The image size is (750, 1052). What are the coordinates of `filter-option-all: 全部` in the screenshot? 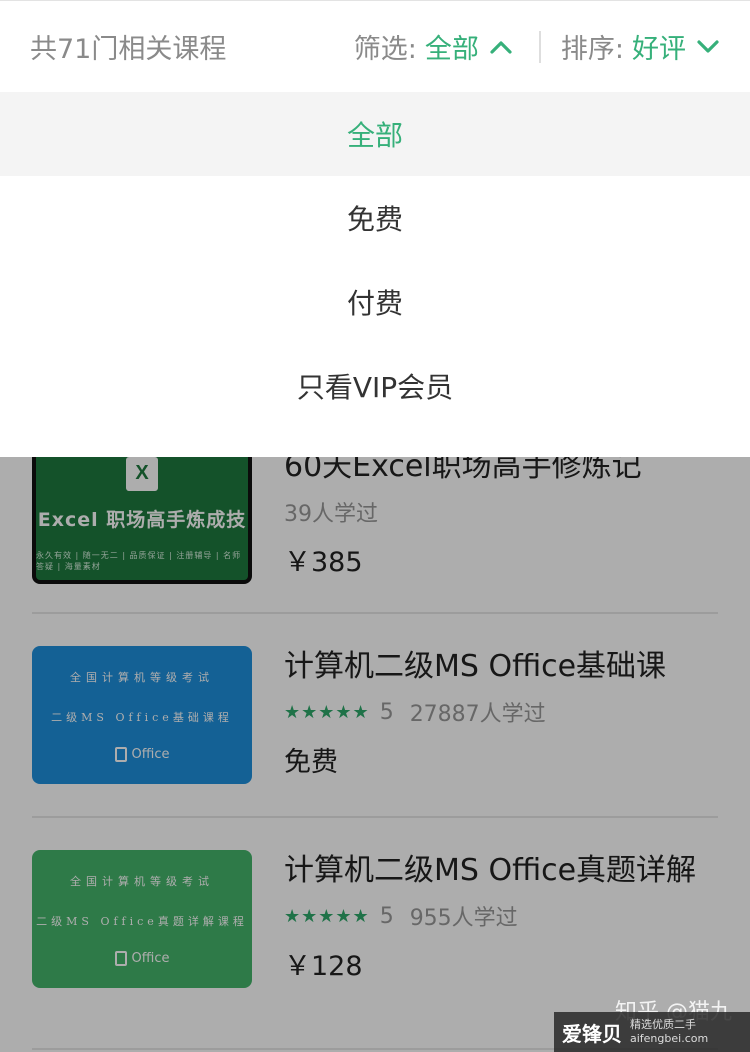 It's located at (375, 134).